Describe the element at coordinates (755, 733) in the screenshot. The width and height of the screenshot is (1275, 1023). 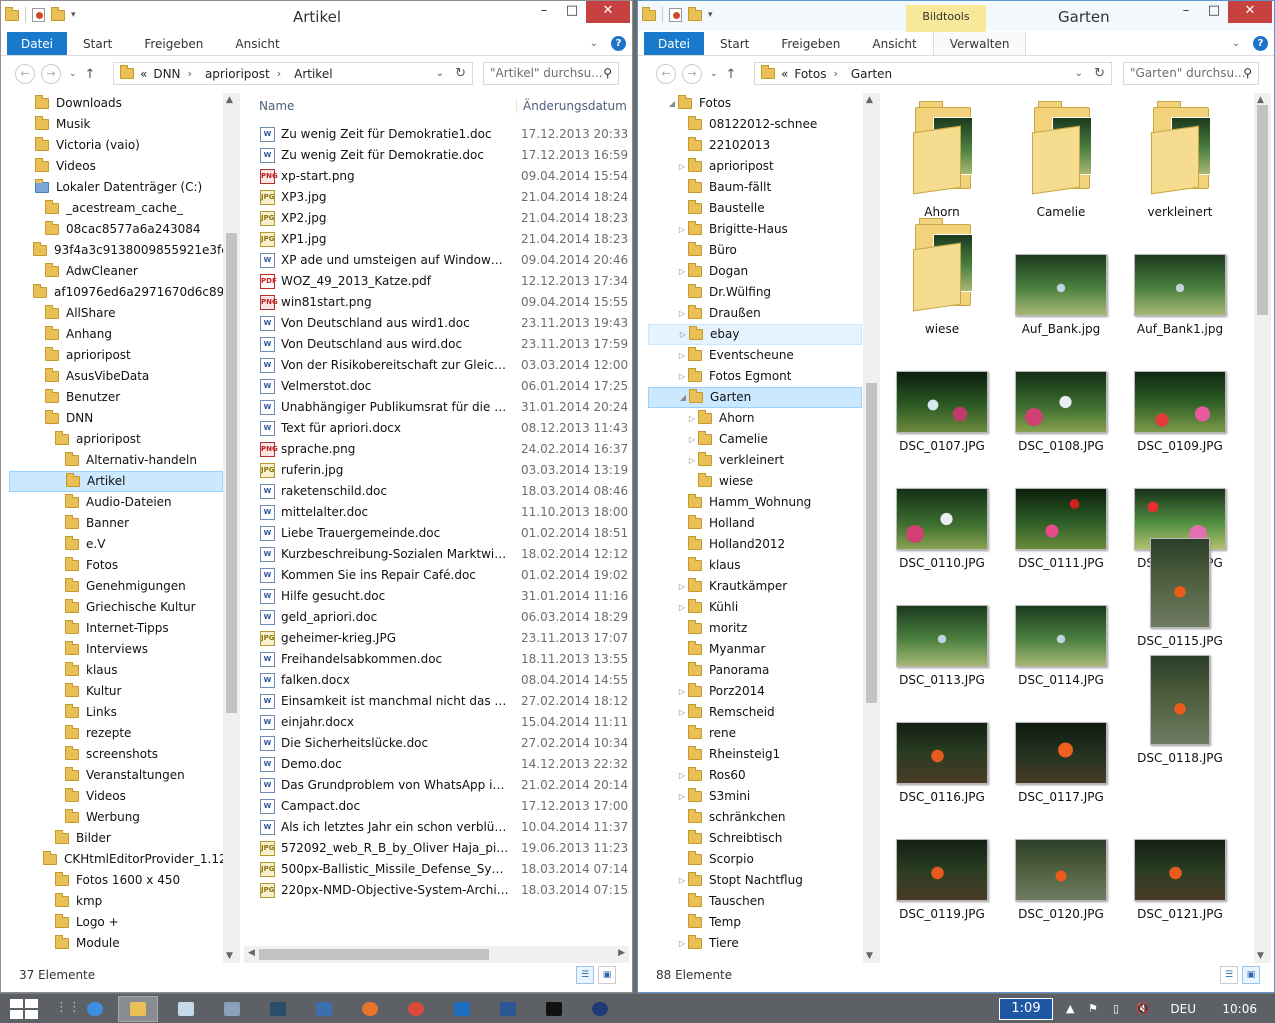
I see `tree-item: rene` at that location.